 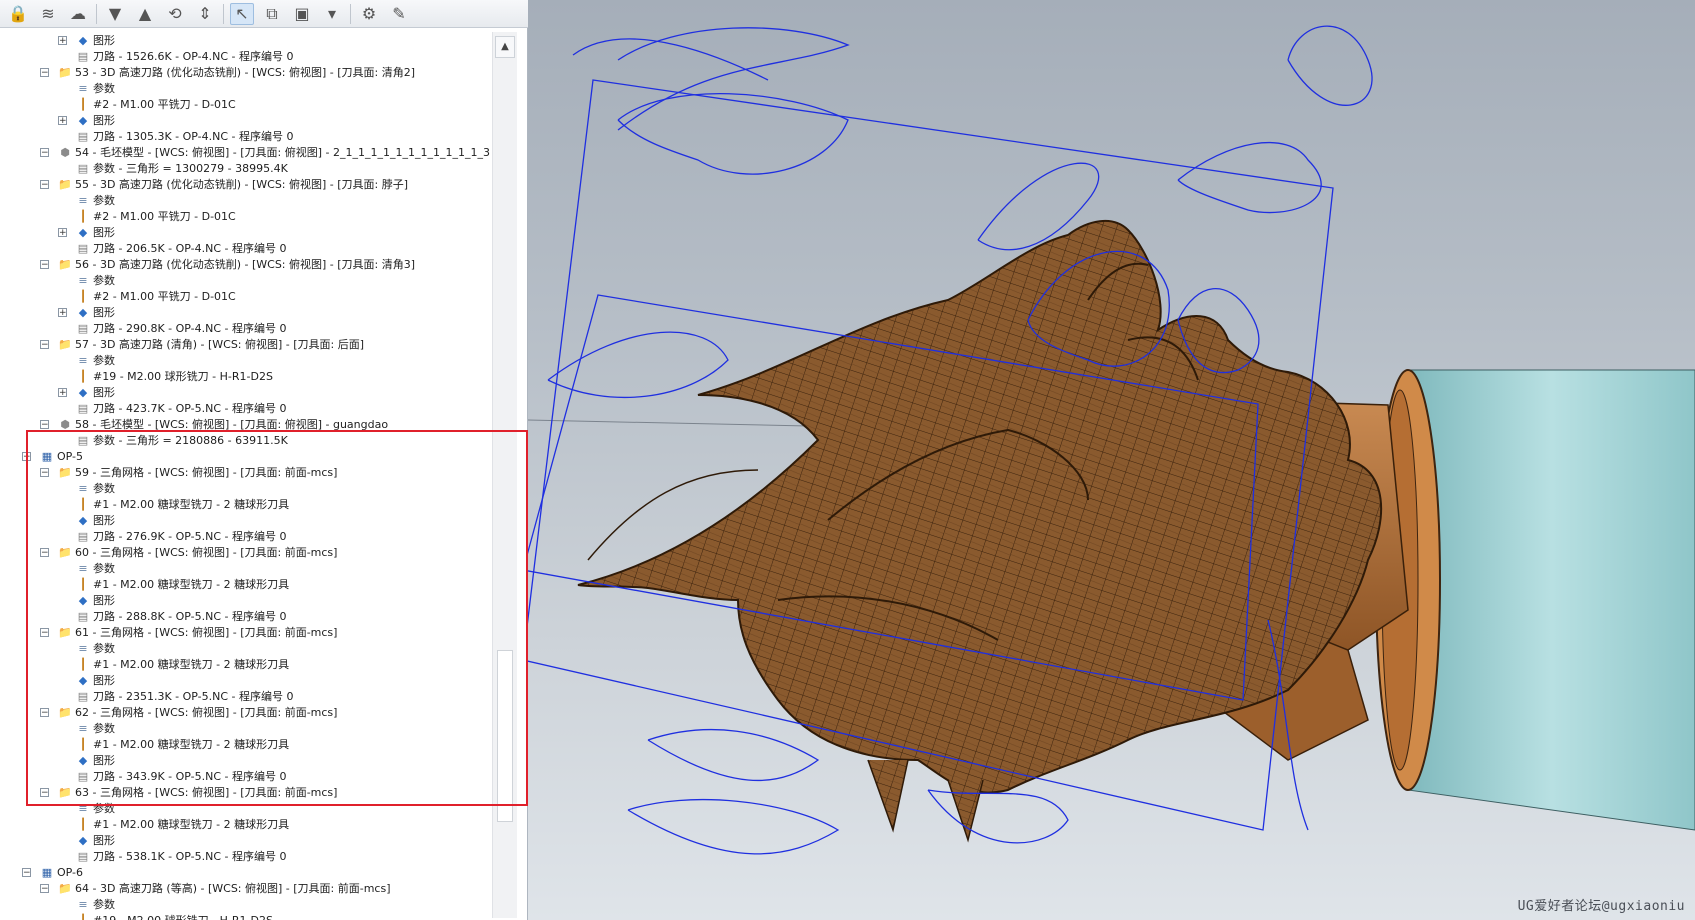 What do you see at coordinates (245, 329) in the screenshot?
I see `tree-item-row: ▤ 刀路 - 290.8K - OP-4.NC - 程序编号 0` at bounding box center [245, 329].